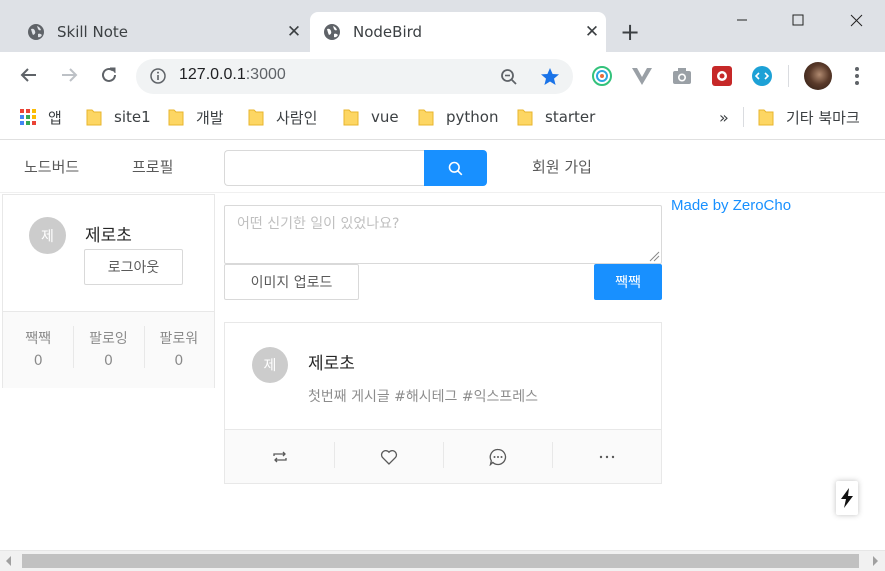 Image resolution: width=885 pixels, height=571 pixels. What do you see at coordinates (108, 291) in the screenshot?
I see `user-profile-card: 제 제로초 로그아웃 짹짹 0 팔로잉 0 팔로워 0` at bounding box center [108, 291].